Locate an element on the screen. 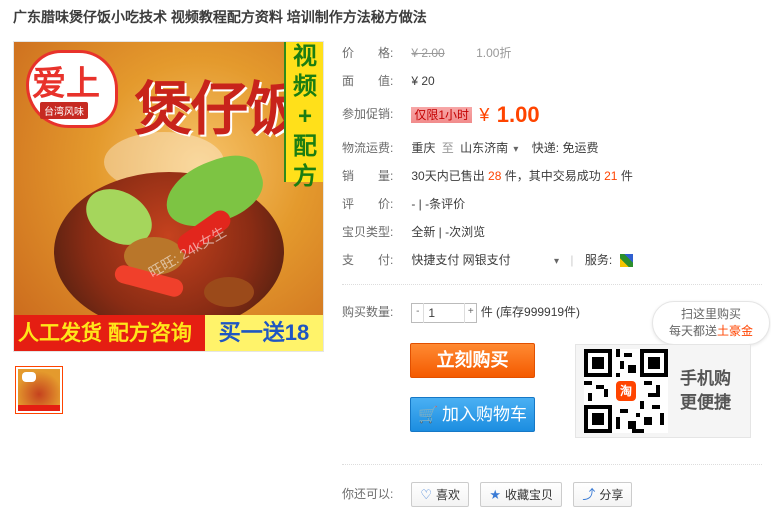  qr-caption-line2: 更便捷 is located at coordinates (705, 402).